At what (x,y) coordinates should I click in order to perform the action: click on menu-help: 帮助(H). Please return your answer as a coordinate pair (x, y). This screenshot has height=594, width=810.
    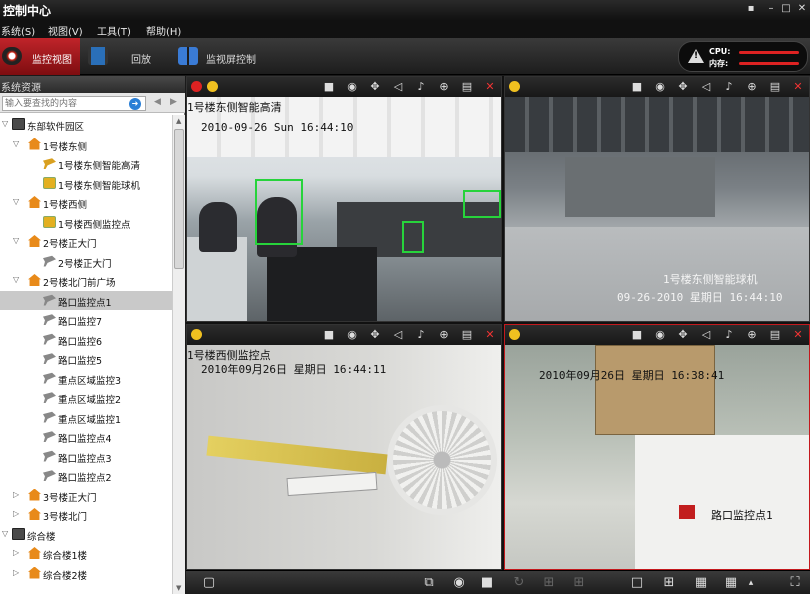
    Looking at the image, I should click on (163, 30).